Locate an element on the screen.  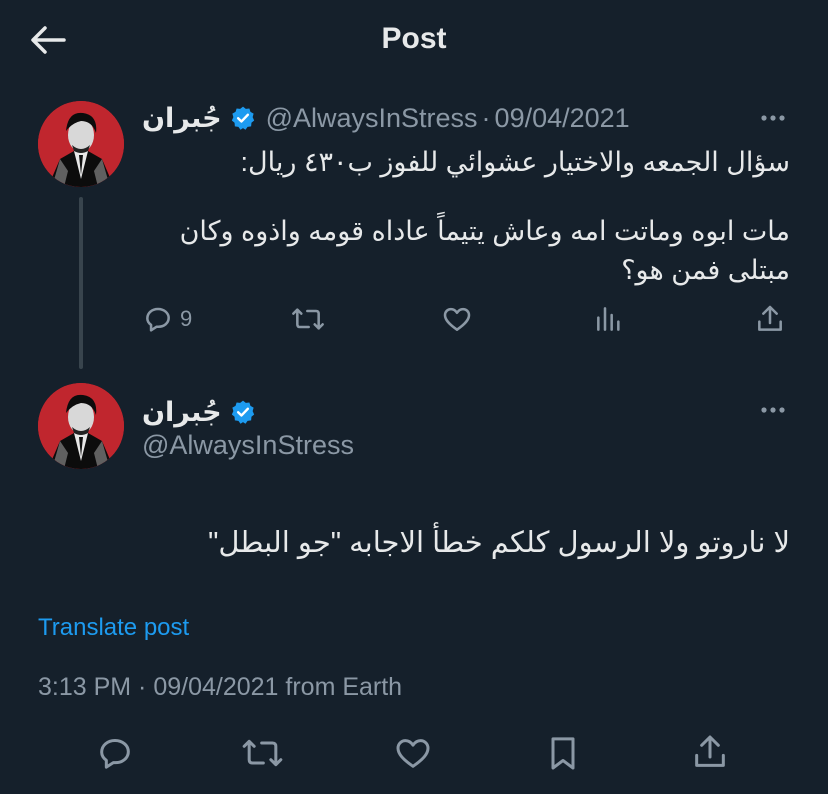
post-date: 09/04/2021 is located at coordinates (562, 118).